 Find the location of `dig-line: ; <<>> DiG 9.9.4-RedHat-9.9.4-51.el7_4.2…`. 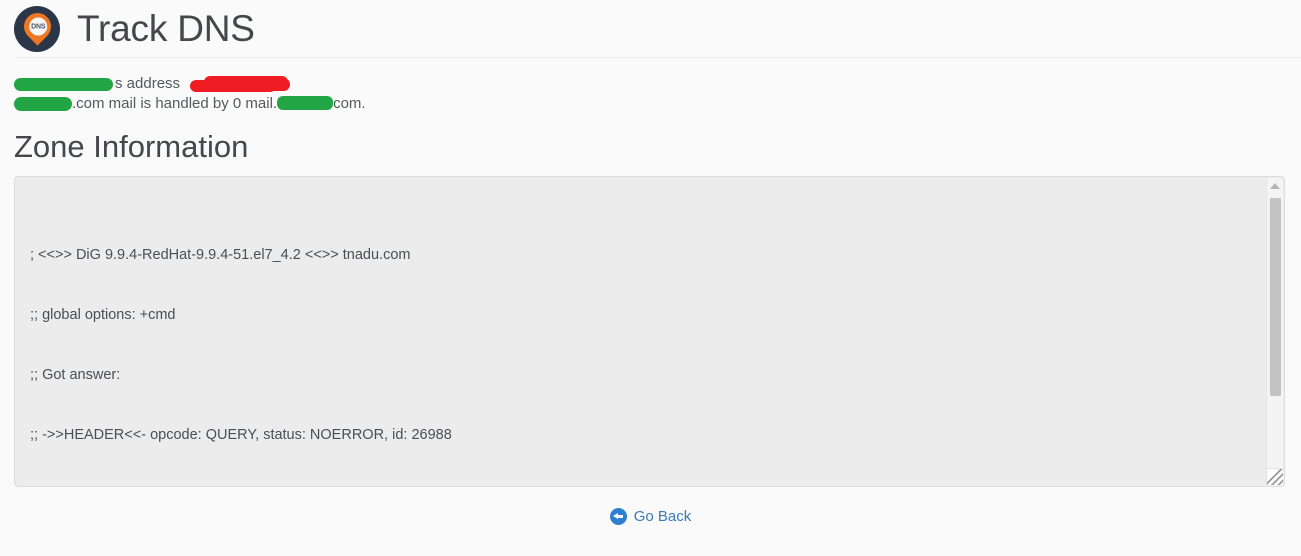

dig-line: ; <<>> DiG 9.9.4-RedHat-9.9.4-51.el7_4.2… is located at coordinates (220, 255).